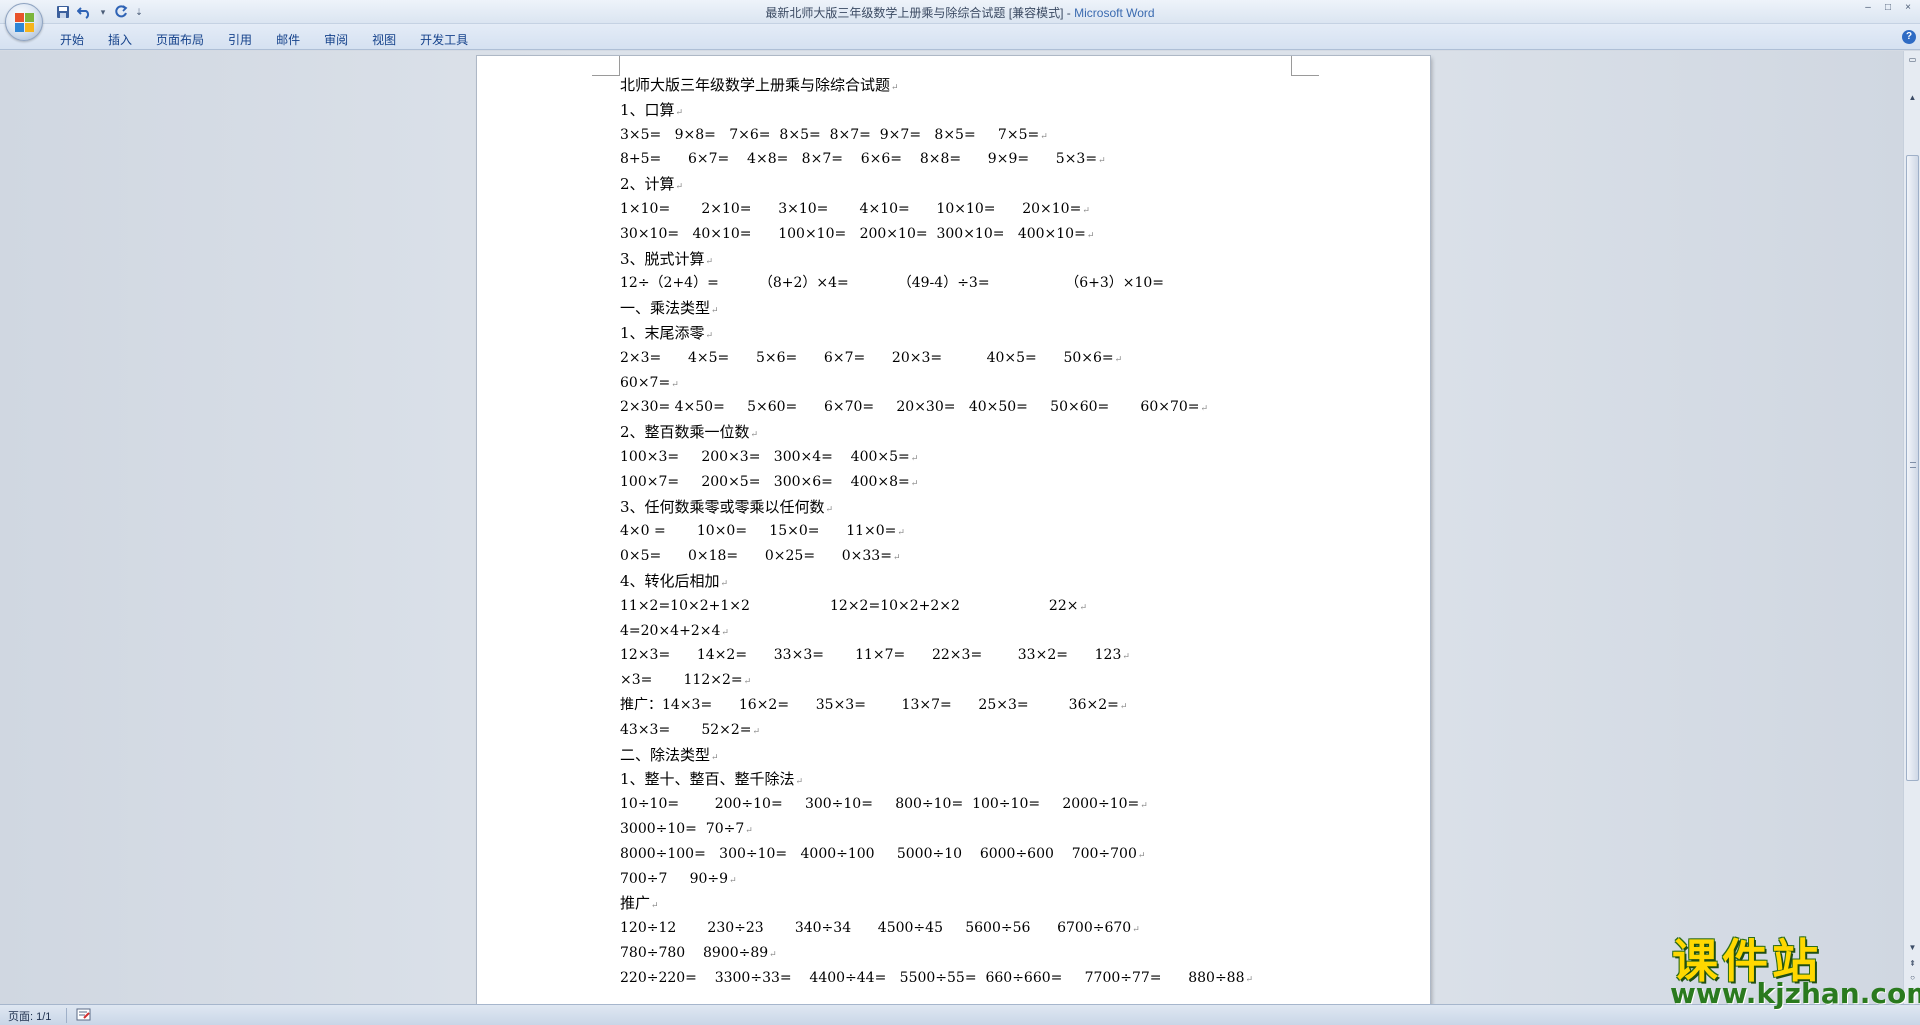  I want to click on document-text-line: 11×2=10×2+1×2 12×2=10×2+2×2 22×↵, so click(960, 606).